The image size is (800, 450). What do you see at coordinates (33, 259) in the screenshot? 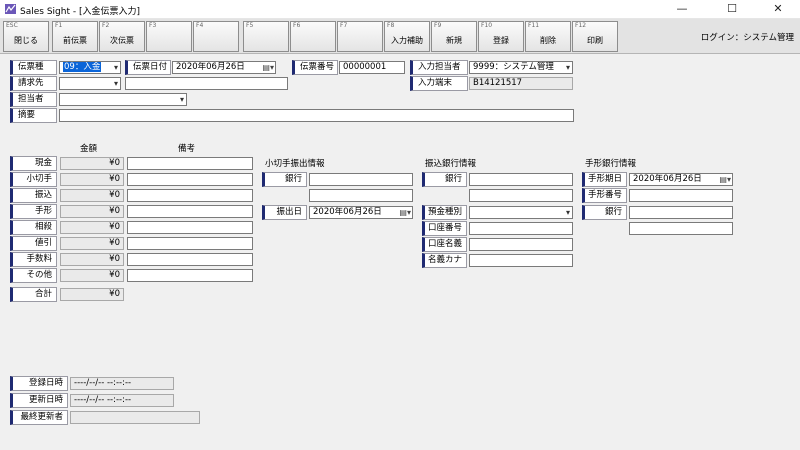
I see `amount-label-fee: 手数料` at bounding box center [33, 259].